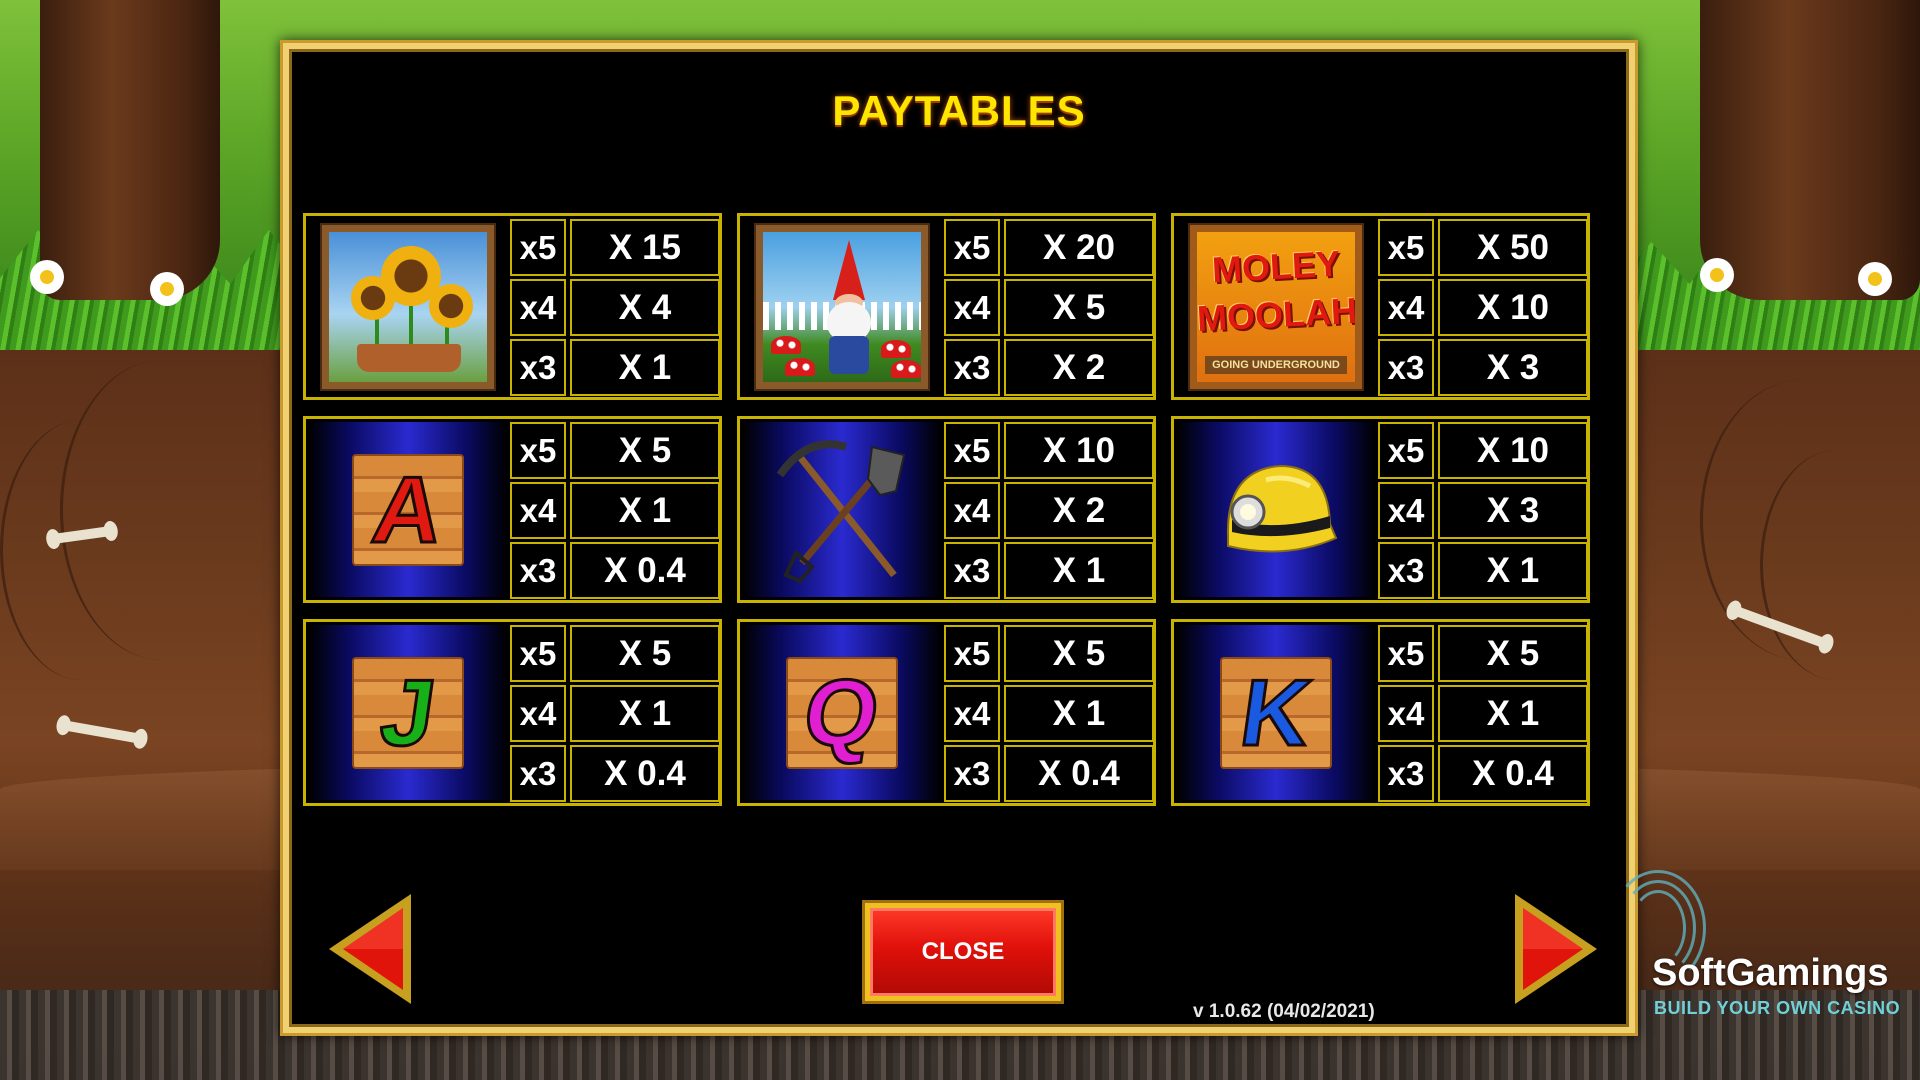  I want to click on moley-moolah-logo-icon: MOLEY MOOLAH! GOING UNDERGROUND, so click(1276, 306).